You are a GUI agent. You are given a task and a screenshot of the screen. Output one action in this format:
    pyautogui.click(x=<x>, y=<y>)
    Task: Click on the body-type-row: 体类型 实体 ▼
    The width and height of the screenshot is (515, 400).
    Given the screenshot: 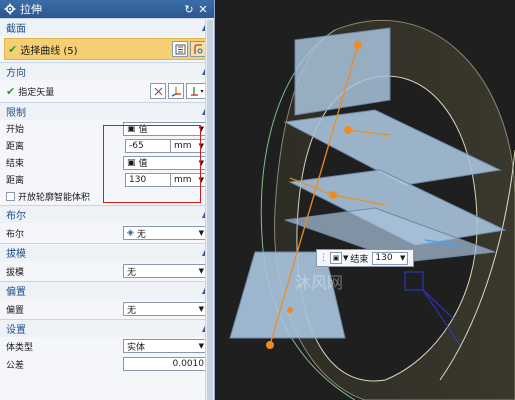 What is the action you would take?
    pyautogui.click(x=107, y=346)
    